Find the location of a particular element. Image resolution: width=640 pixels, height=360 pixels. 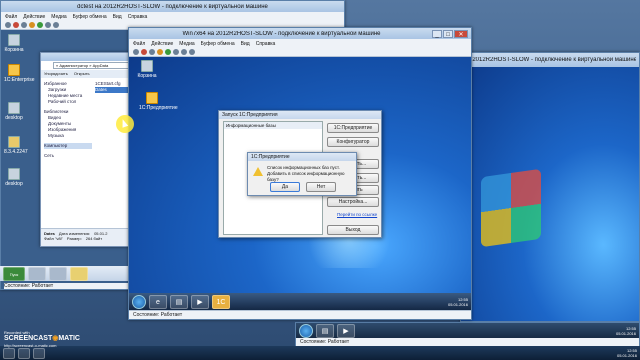

yes-button: Да is located at coordinates (285, 187).